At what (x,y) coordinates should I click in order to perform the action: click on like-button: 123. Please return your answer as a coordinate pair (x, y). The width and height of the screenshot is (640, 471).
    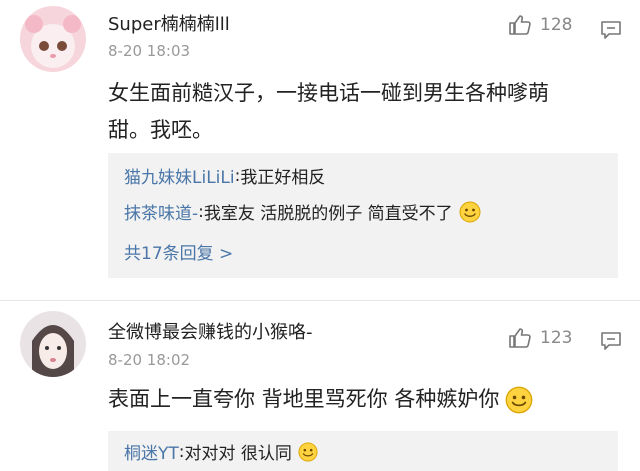
    Looking at the image, I should click on (540, 338).